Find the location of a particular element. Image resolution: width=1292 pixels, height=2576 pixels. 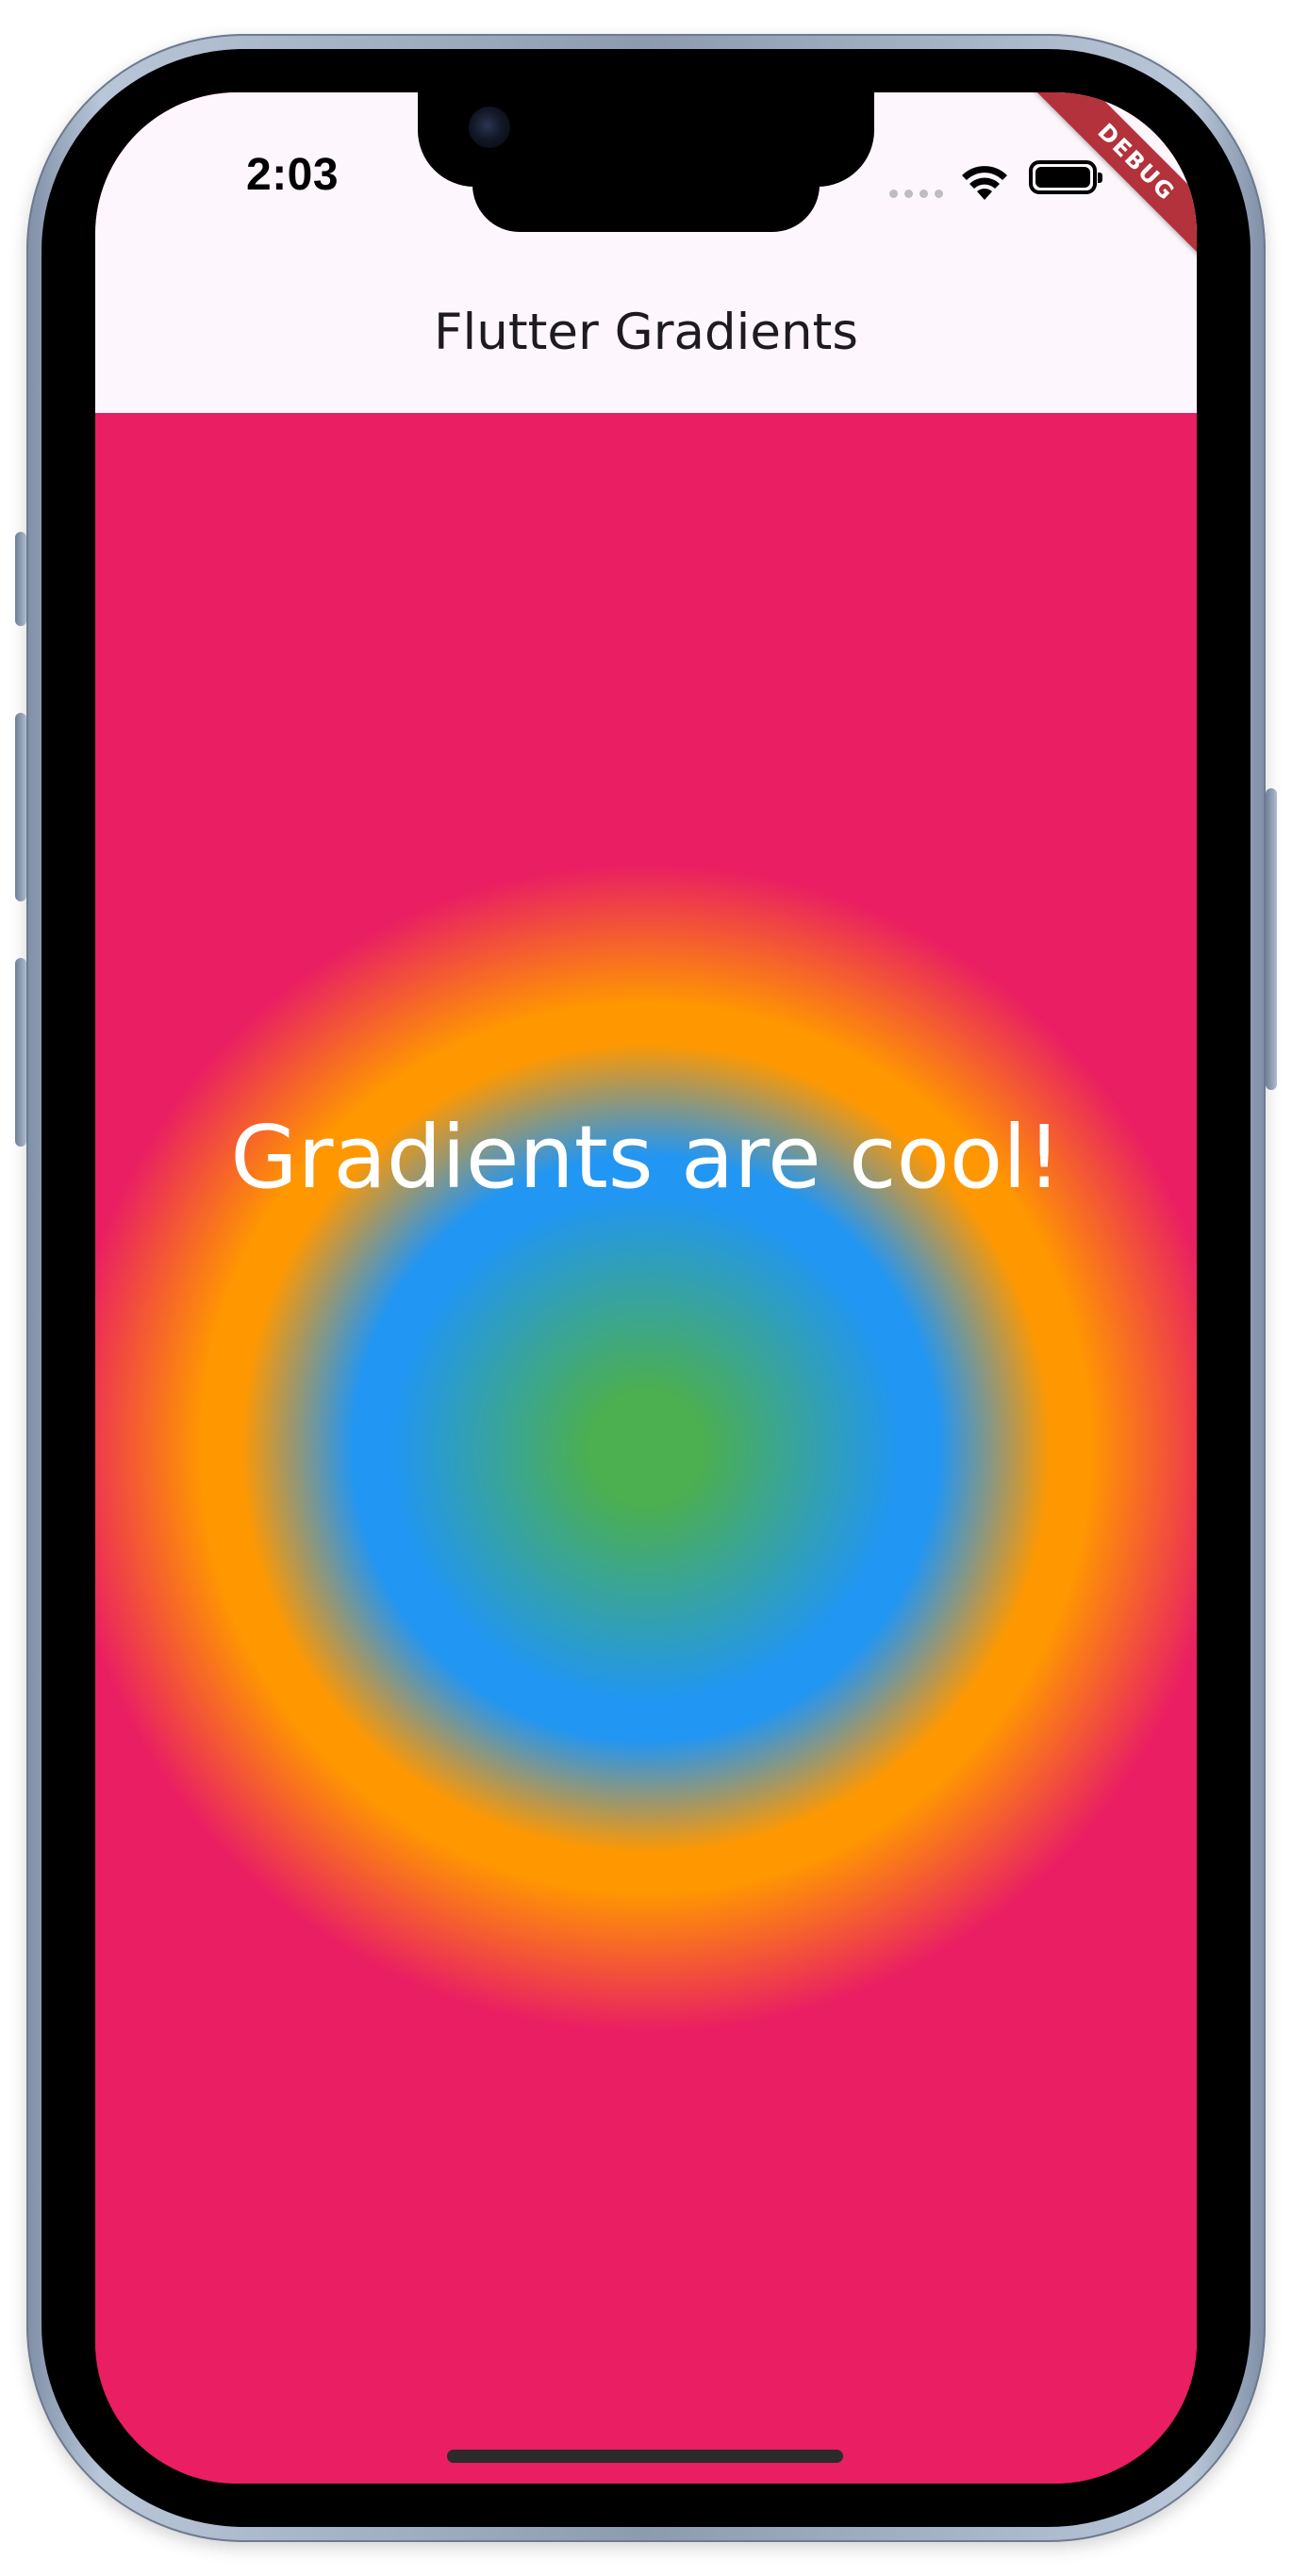

power-button is located at coordinates (1271, 939).